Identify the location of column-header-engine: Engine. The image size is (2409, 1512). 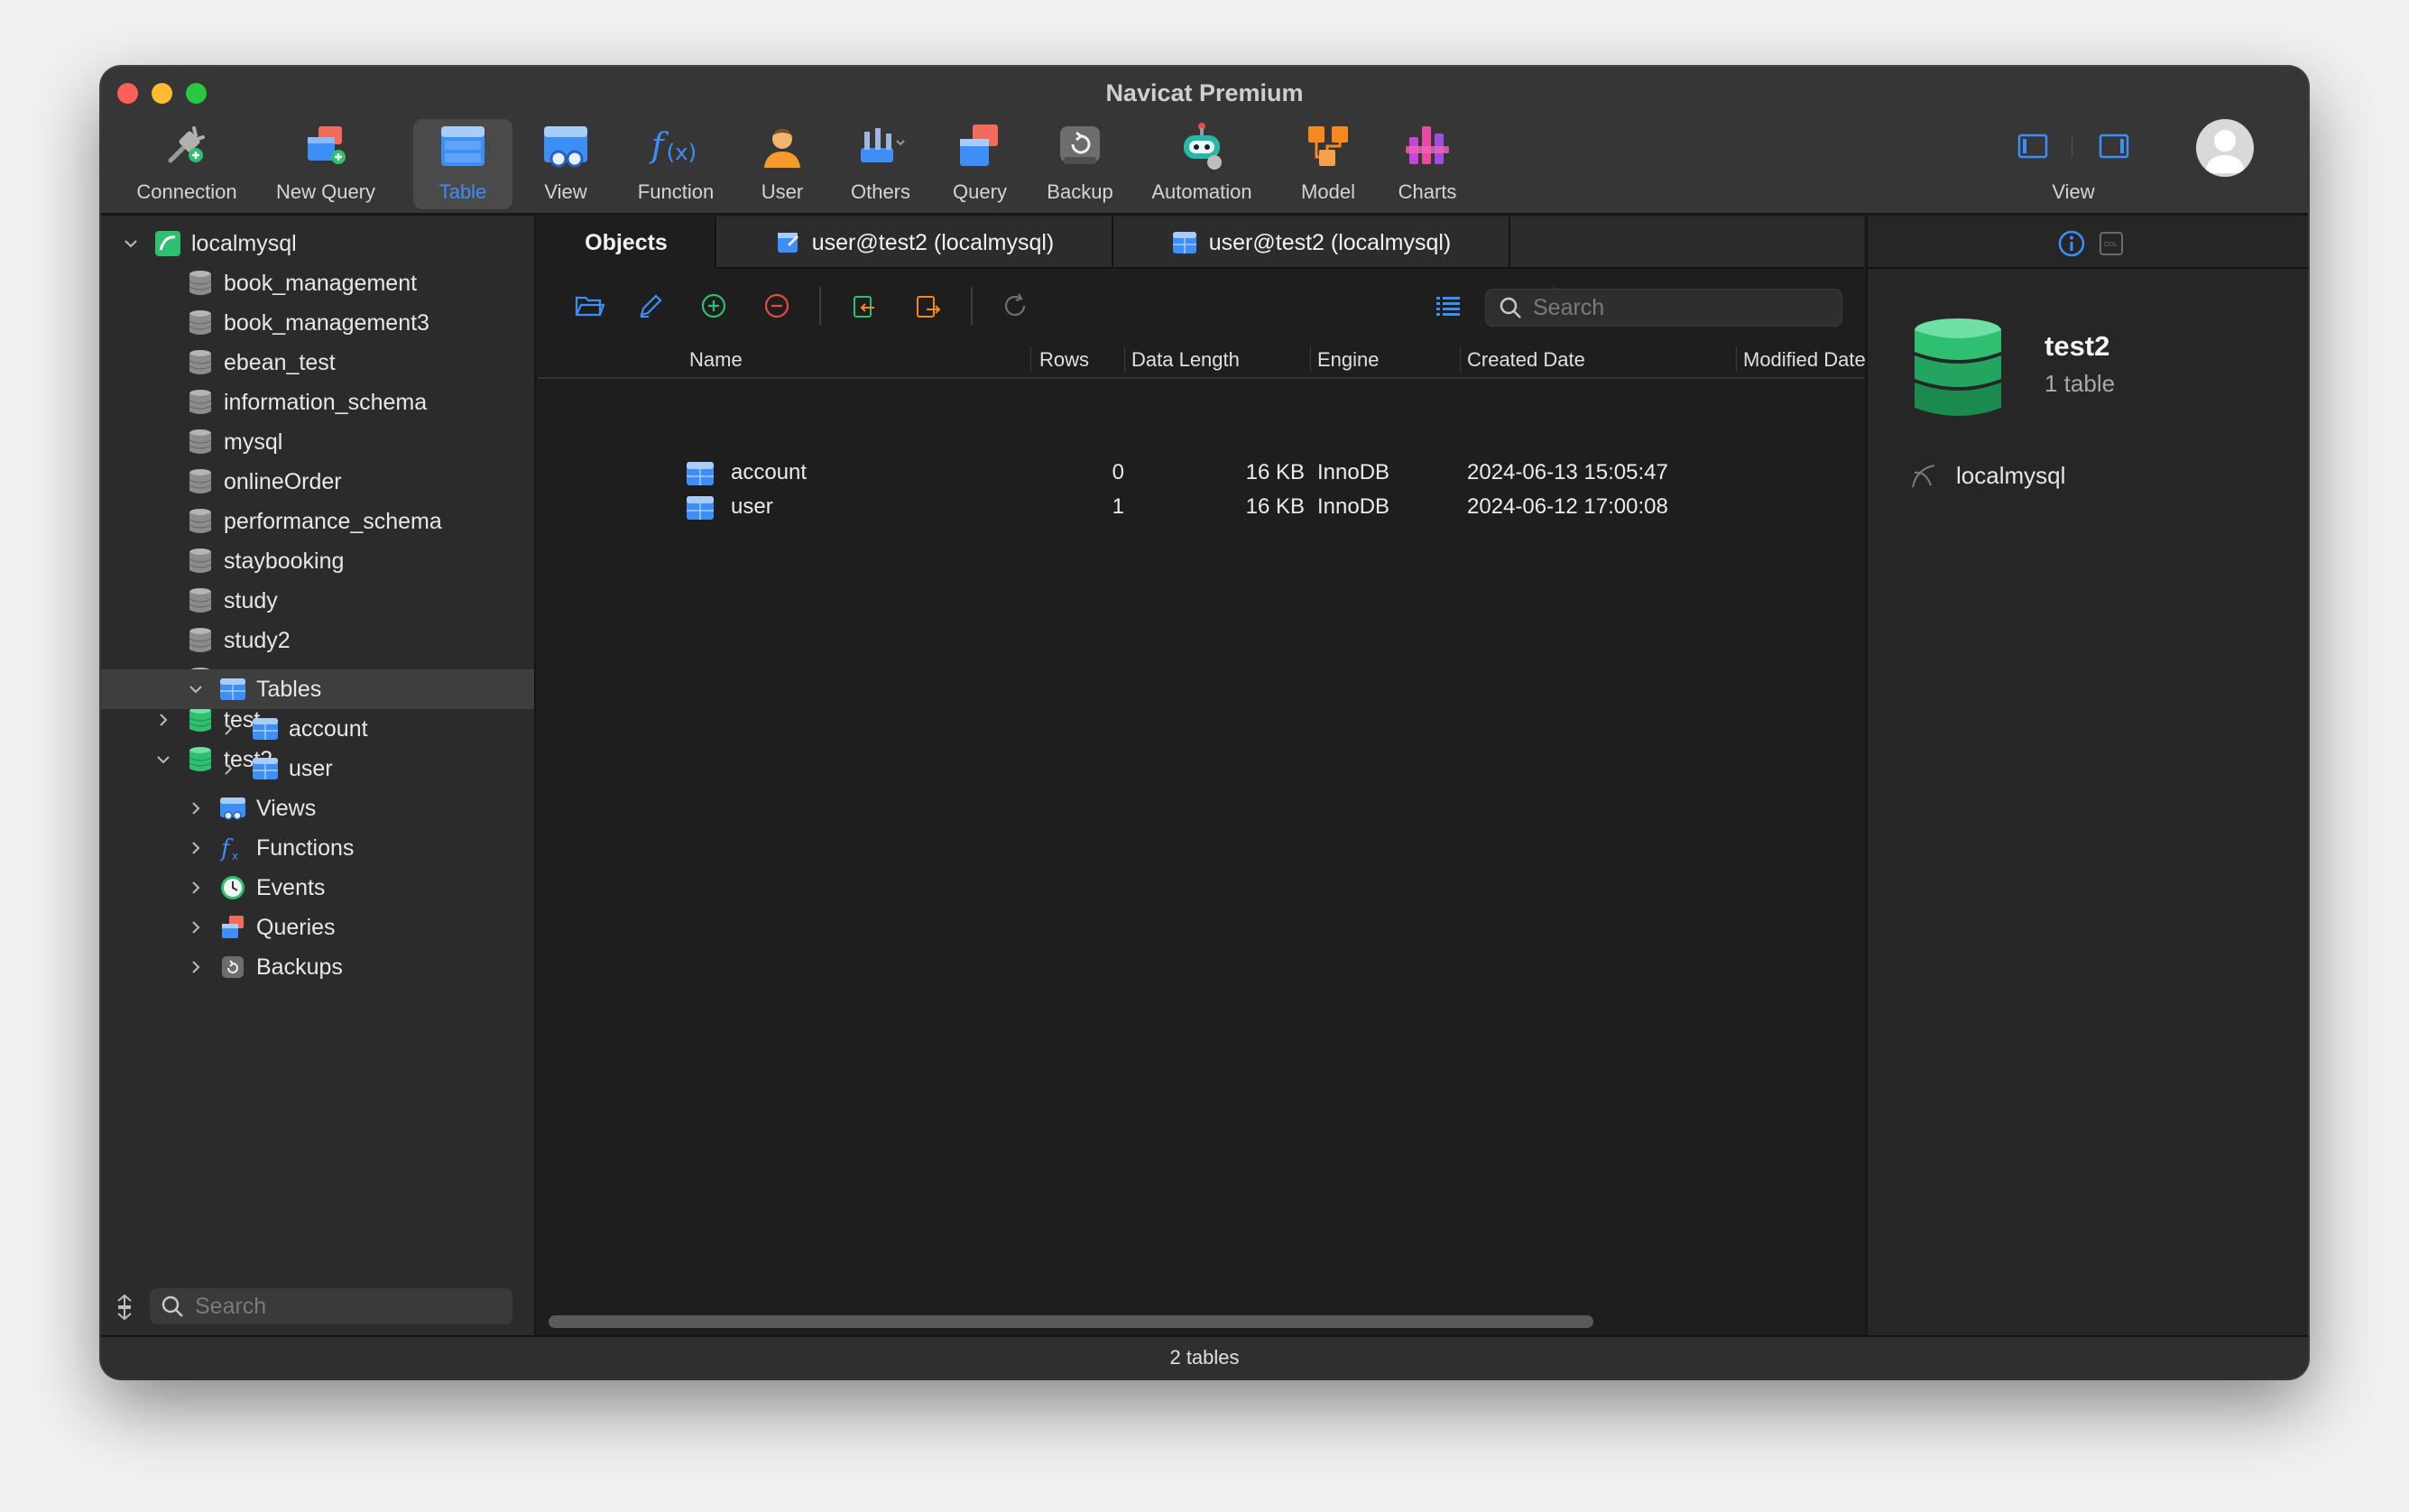
(1348, 360).